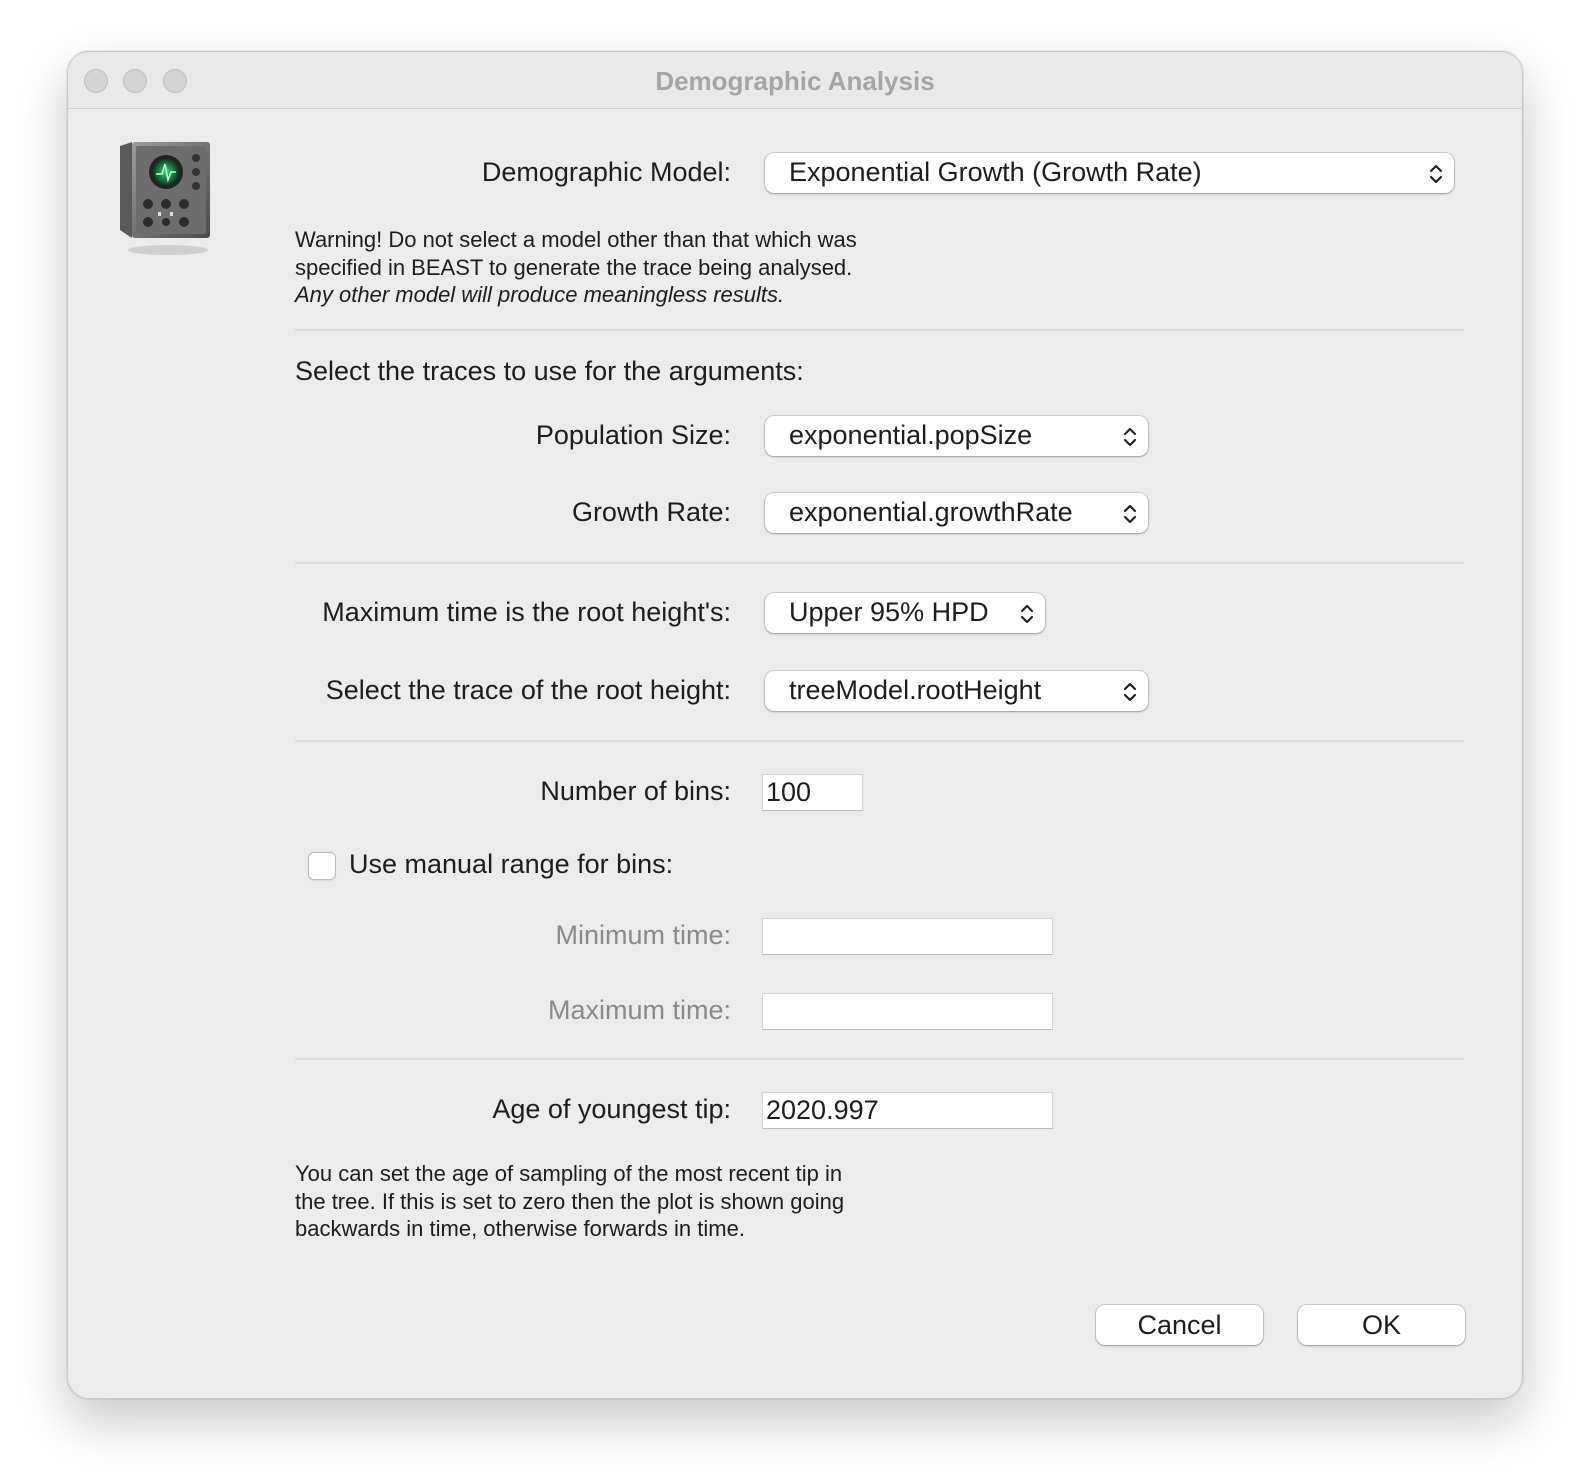 The image size is (1588, 1480). I want to click on population-size-select: exponential.popSize, so click(956, 436).